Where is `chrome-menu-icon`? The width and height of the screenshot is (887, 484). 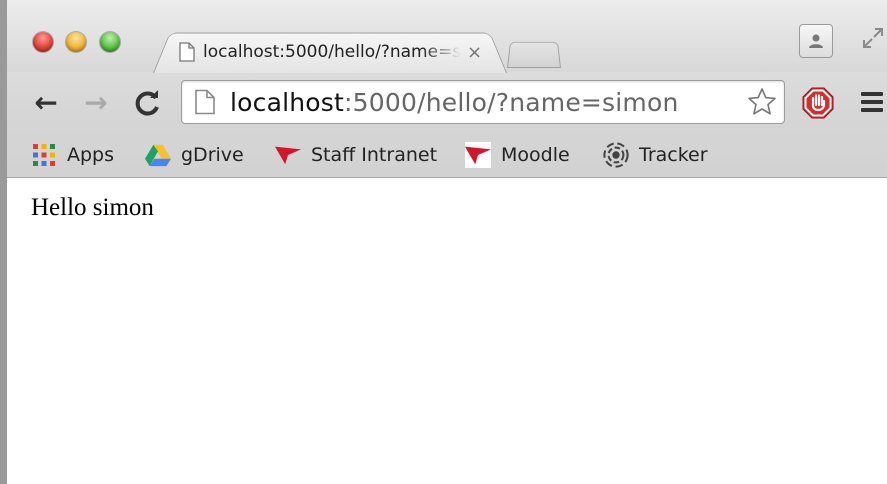
chrome-menu-icon is located at coordinates (872, 103).